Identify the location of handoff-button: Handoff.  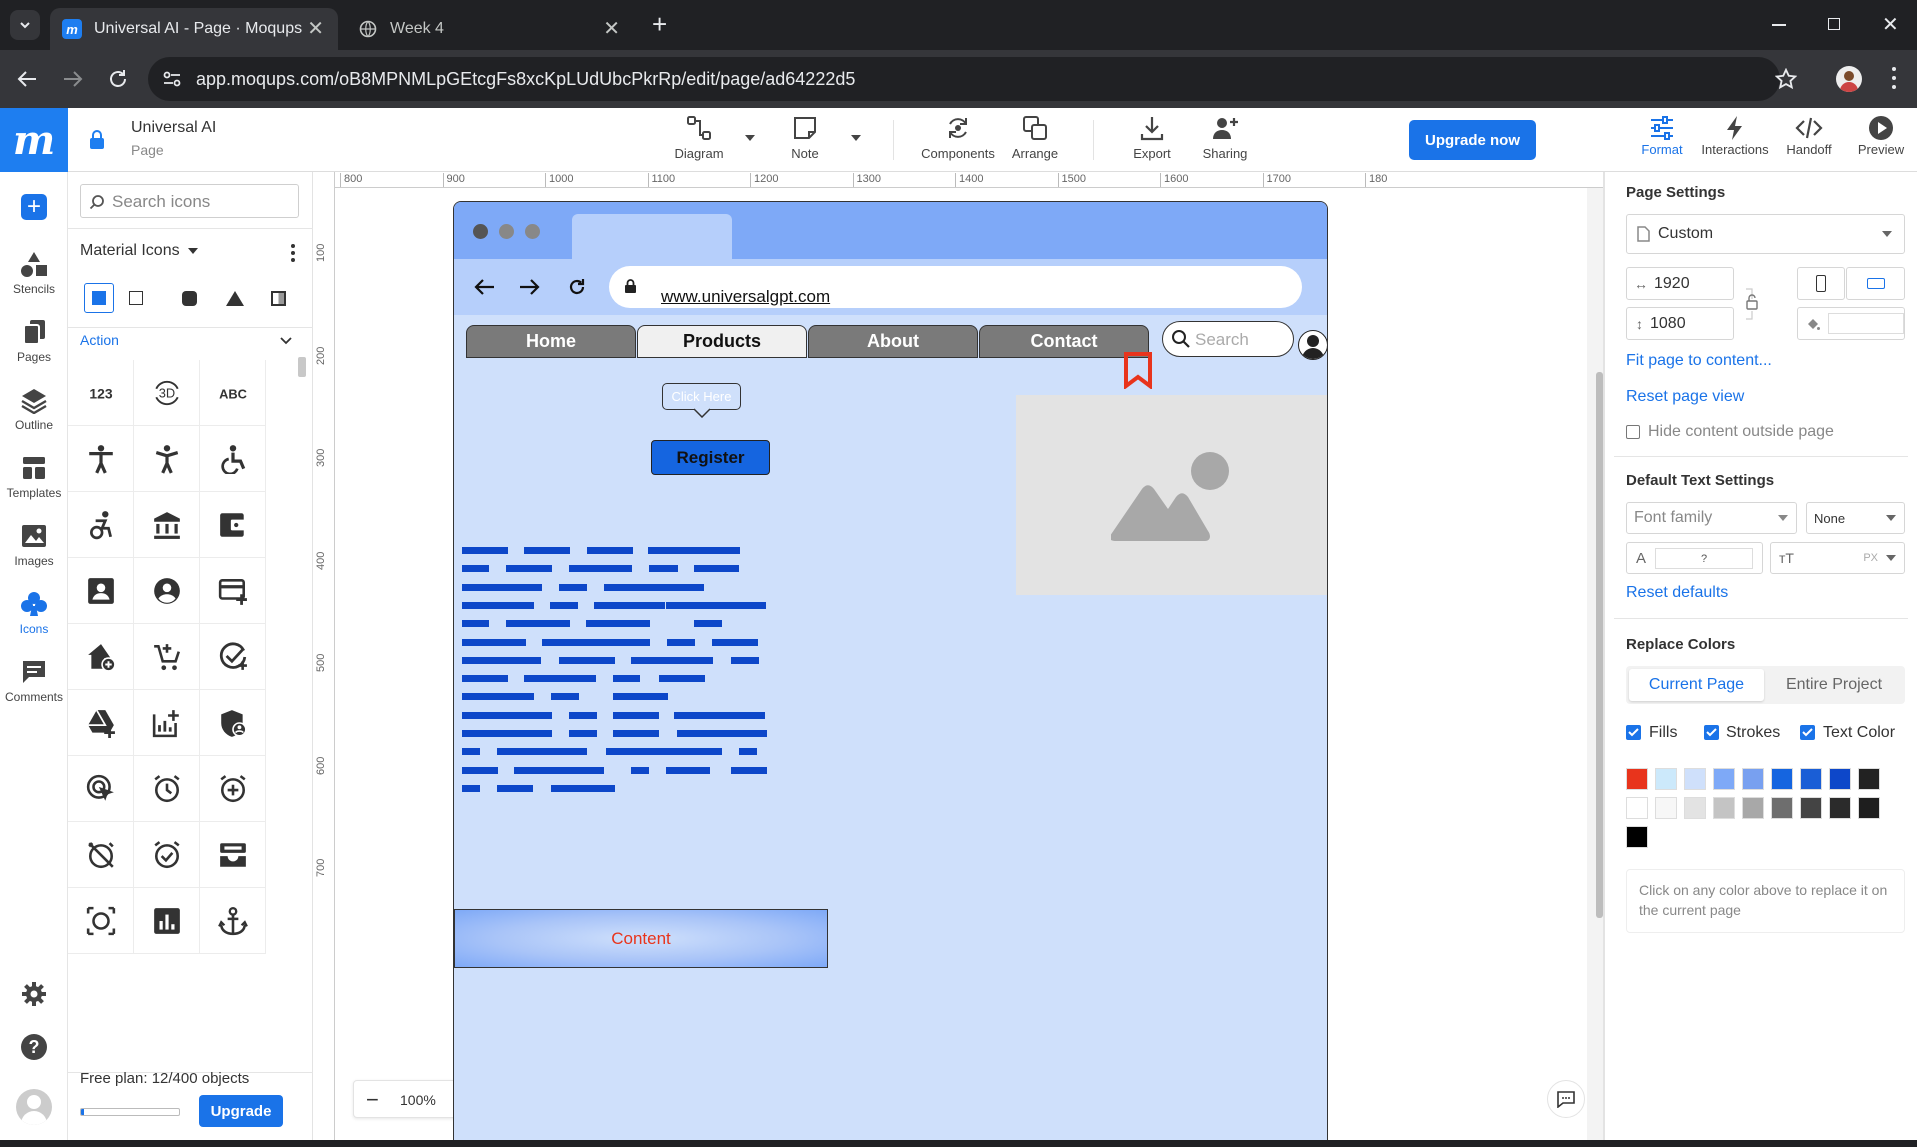
(1809, 135).